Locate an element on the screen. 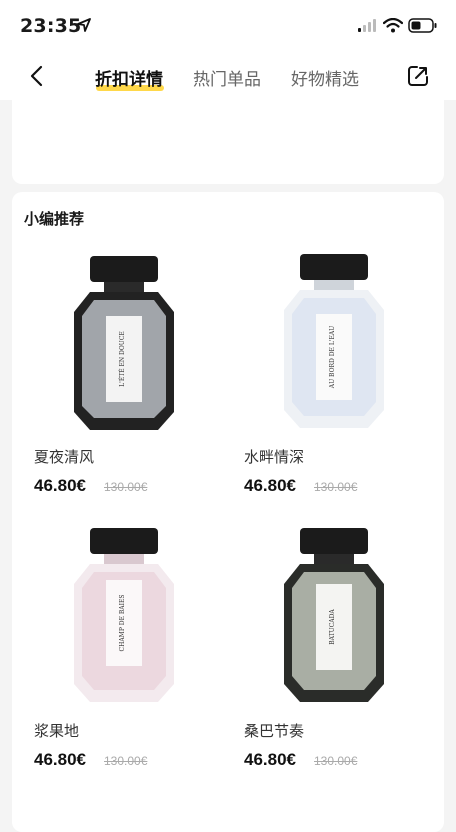 Image resolution: width=456 pixels, height=832 pixels. product-image: CHAMP DE BAIES is located at coordinates (124, 615).